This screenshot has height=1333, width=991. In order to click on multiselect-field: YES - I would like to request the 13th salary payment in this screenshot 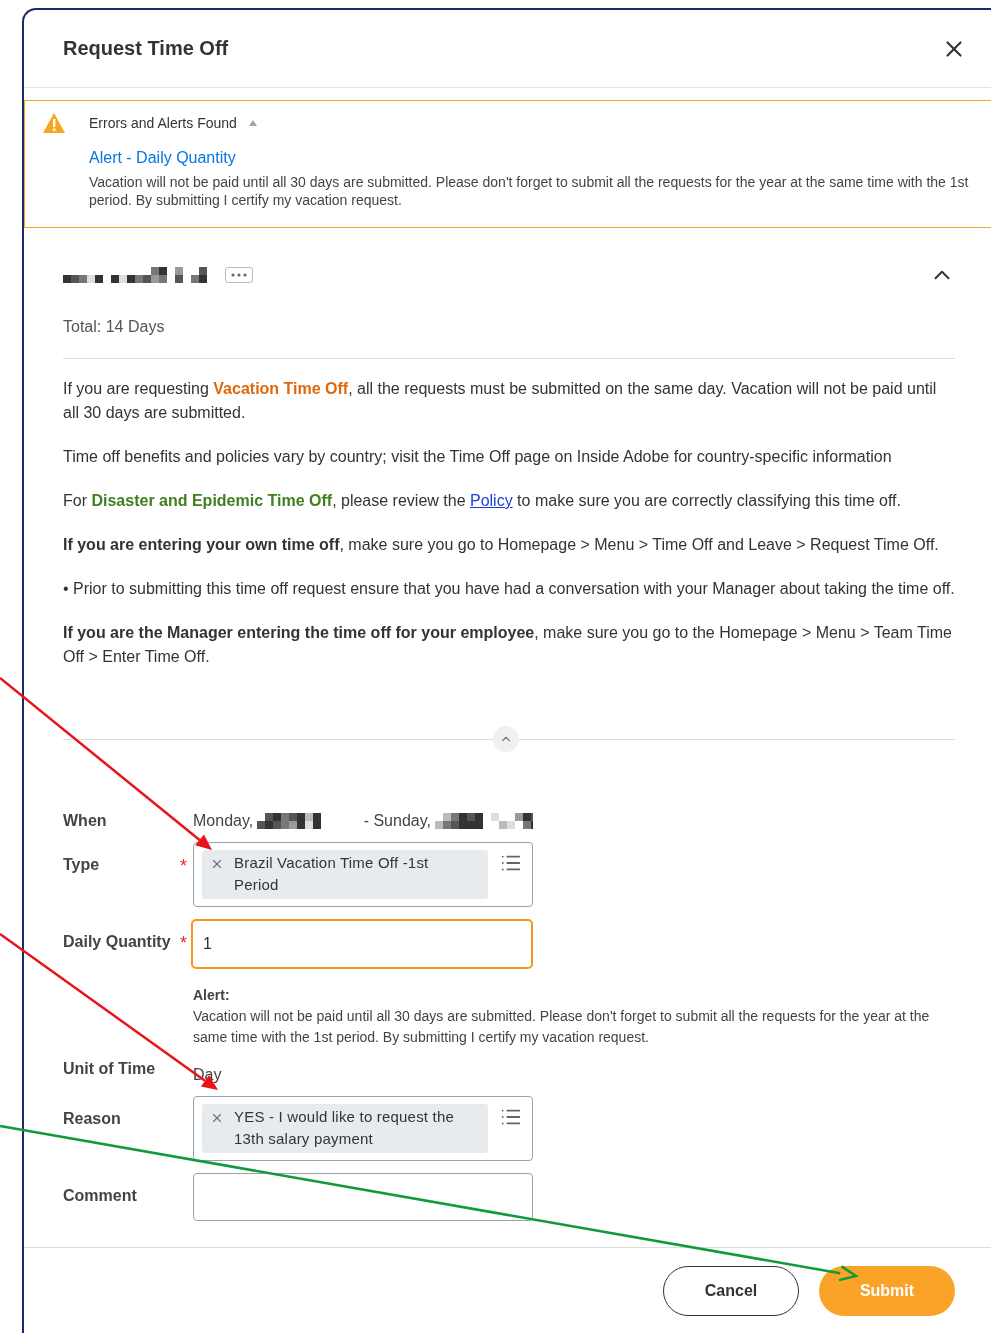, I will do `click(363, 1128)`.